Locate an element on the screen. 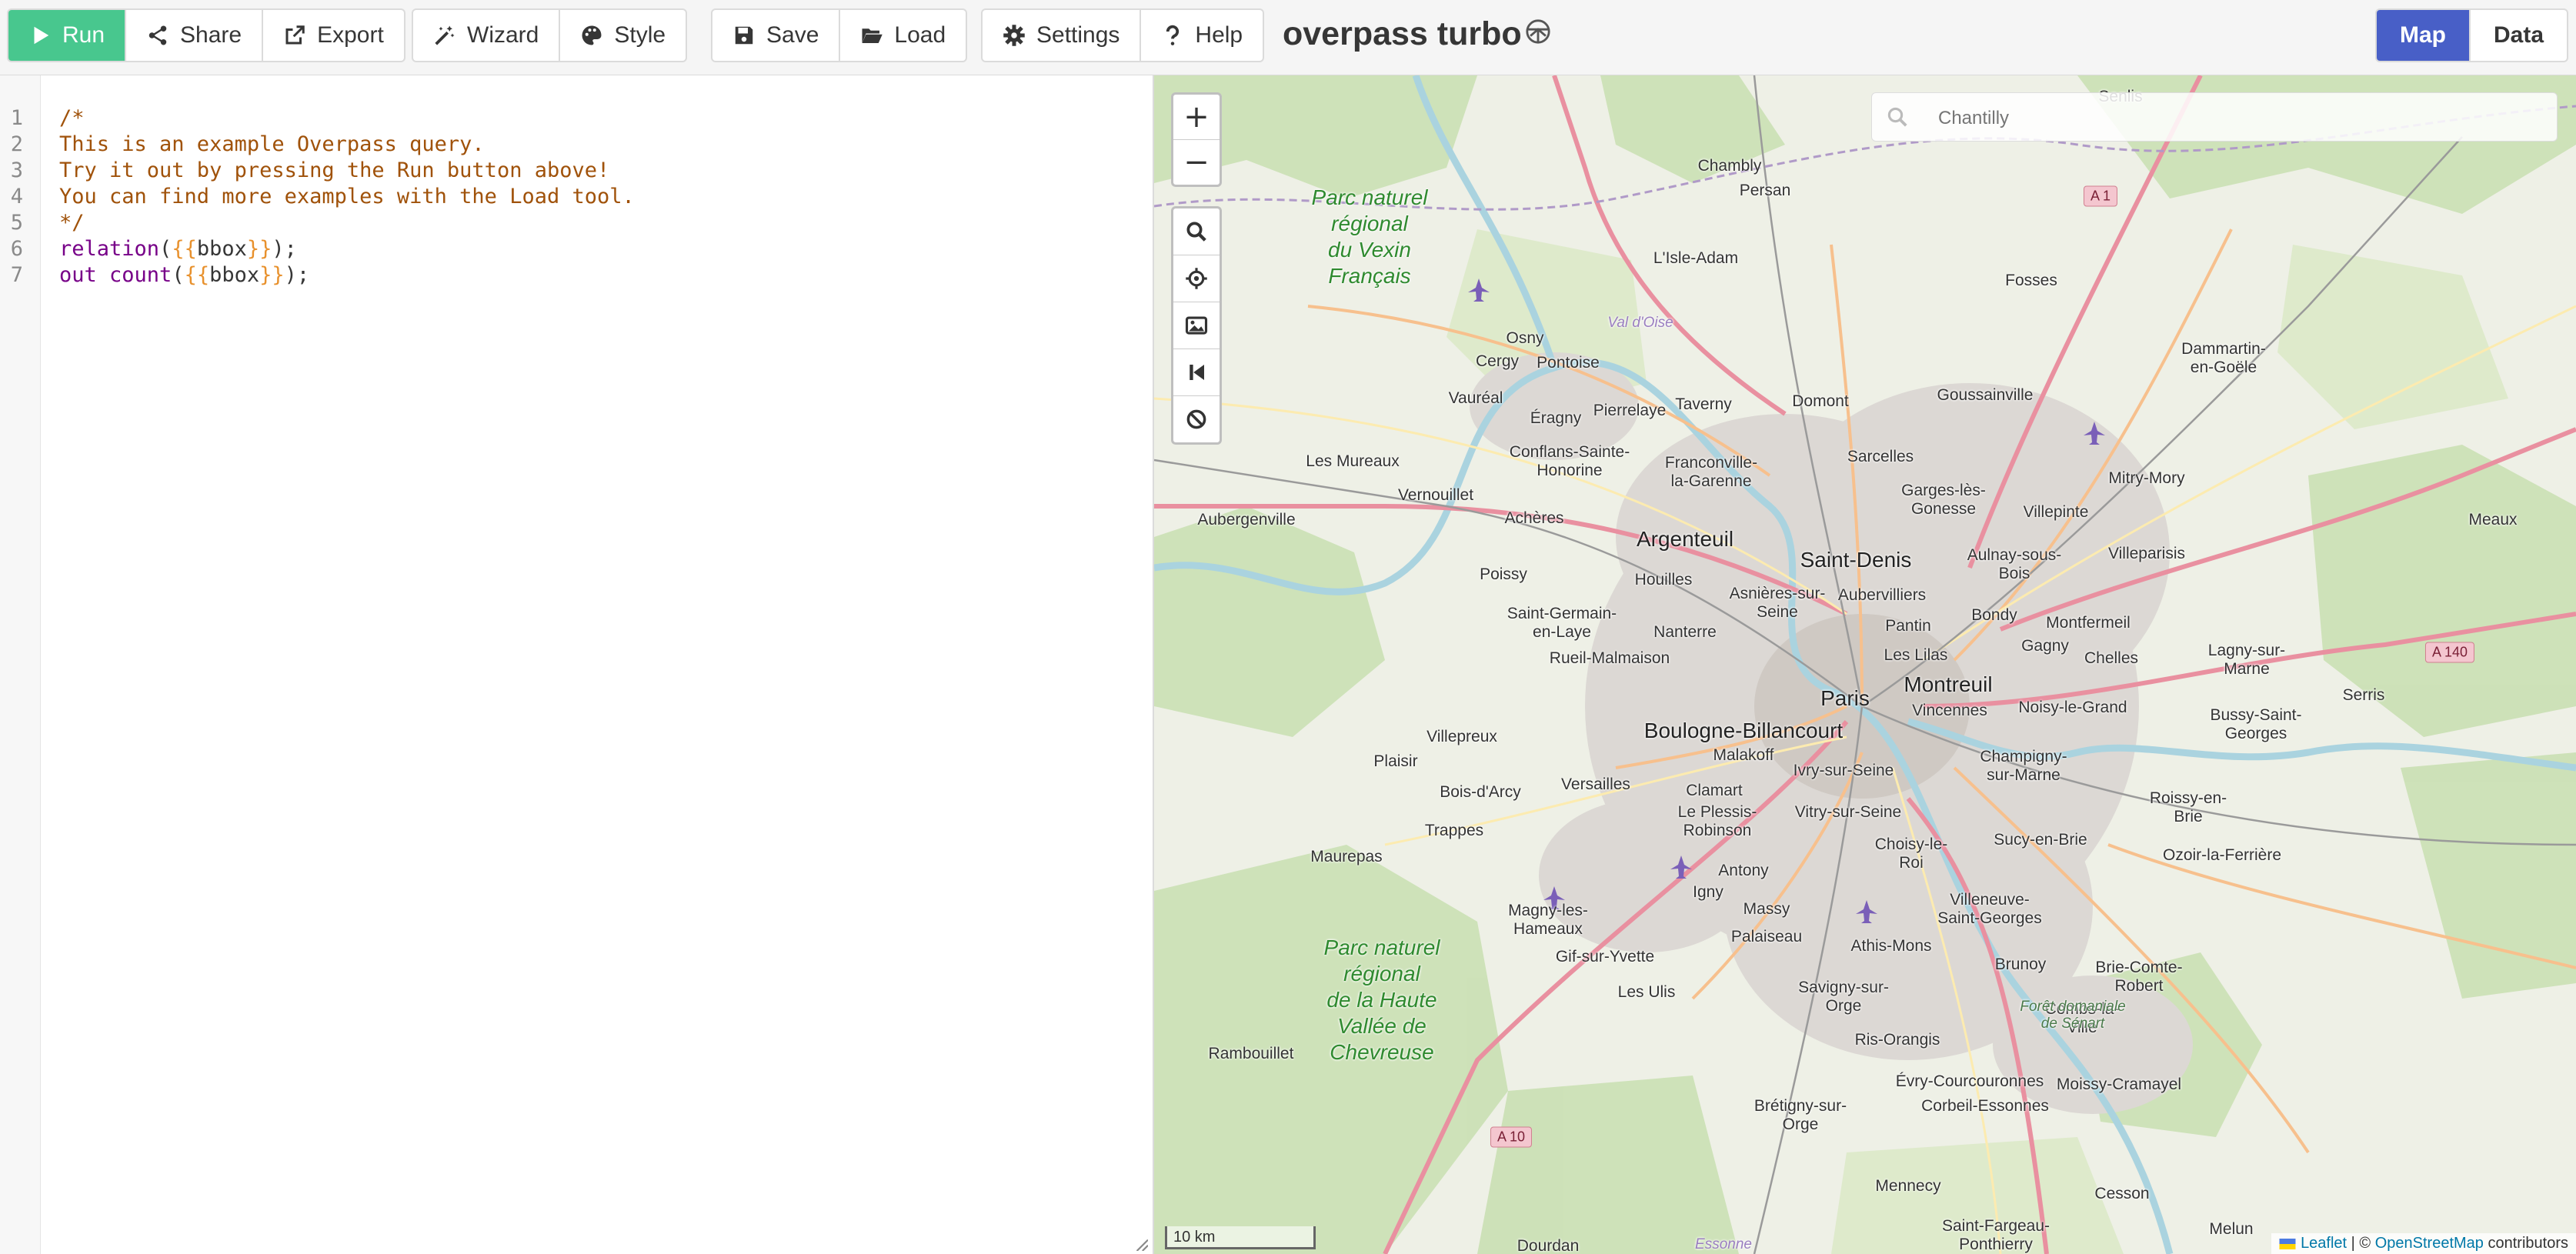 The width and height of the screenshot is (2576, 1254). code-punctuation: ); is located at coordinates (284, 249).